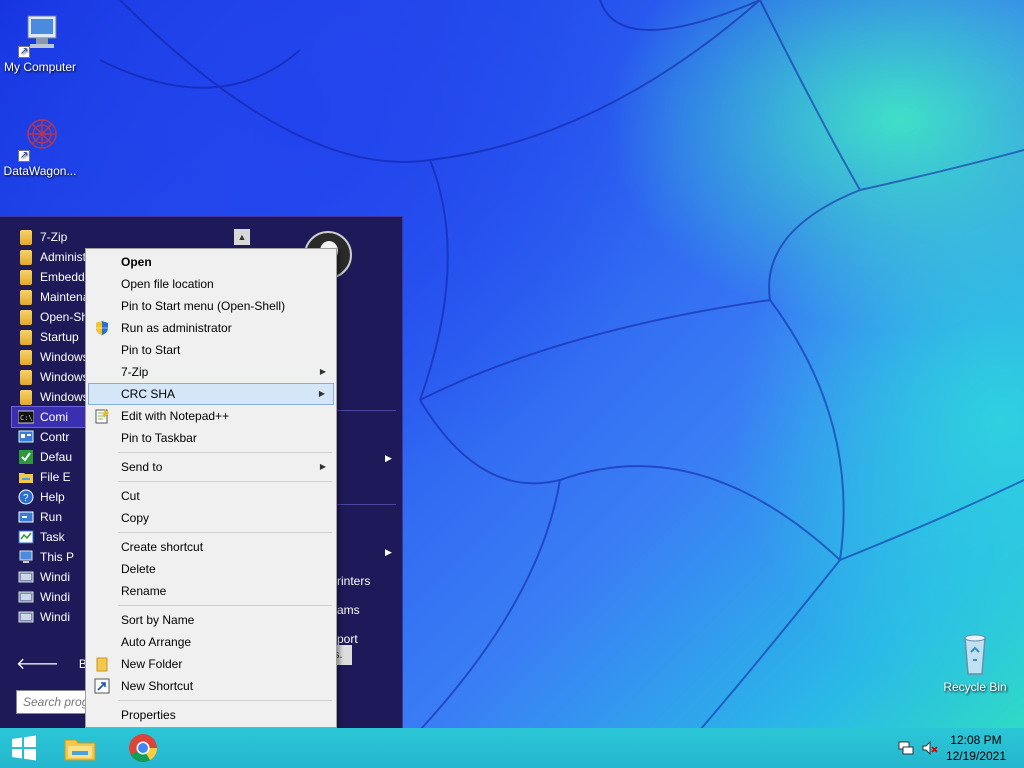 The height and width of the screenshot is (768, 1024). I want to click on clock: 12:08 PM 12/19/2021, so click(976, 748).